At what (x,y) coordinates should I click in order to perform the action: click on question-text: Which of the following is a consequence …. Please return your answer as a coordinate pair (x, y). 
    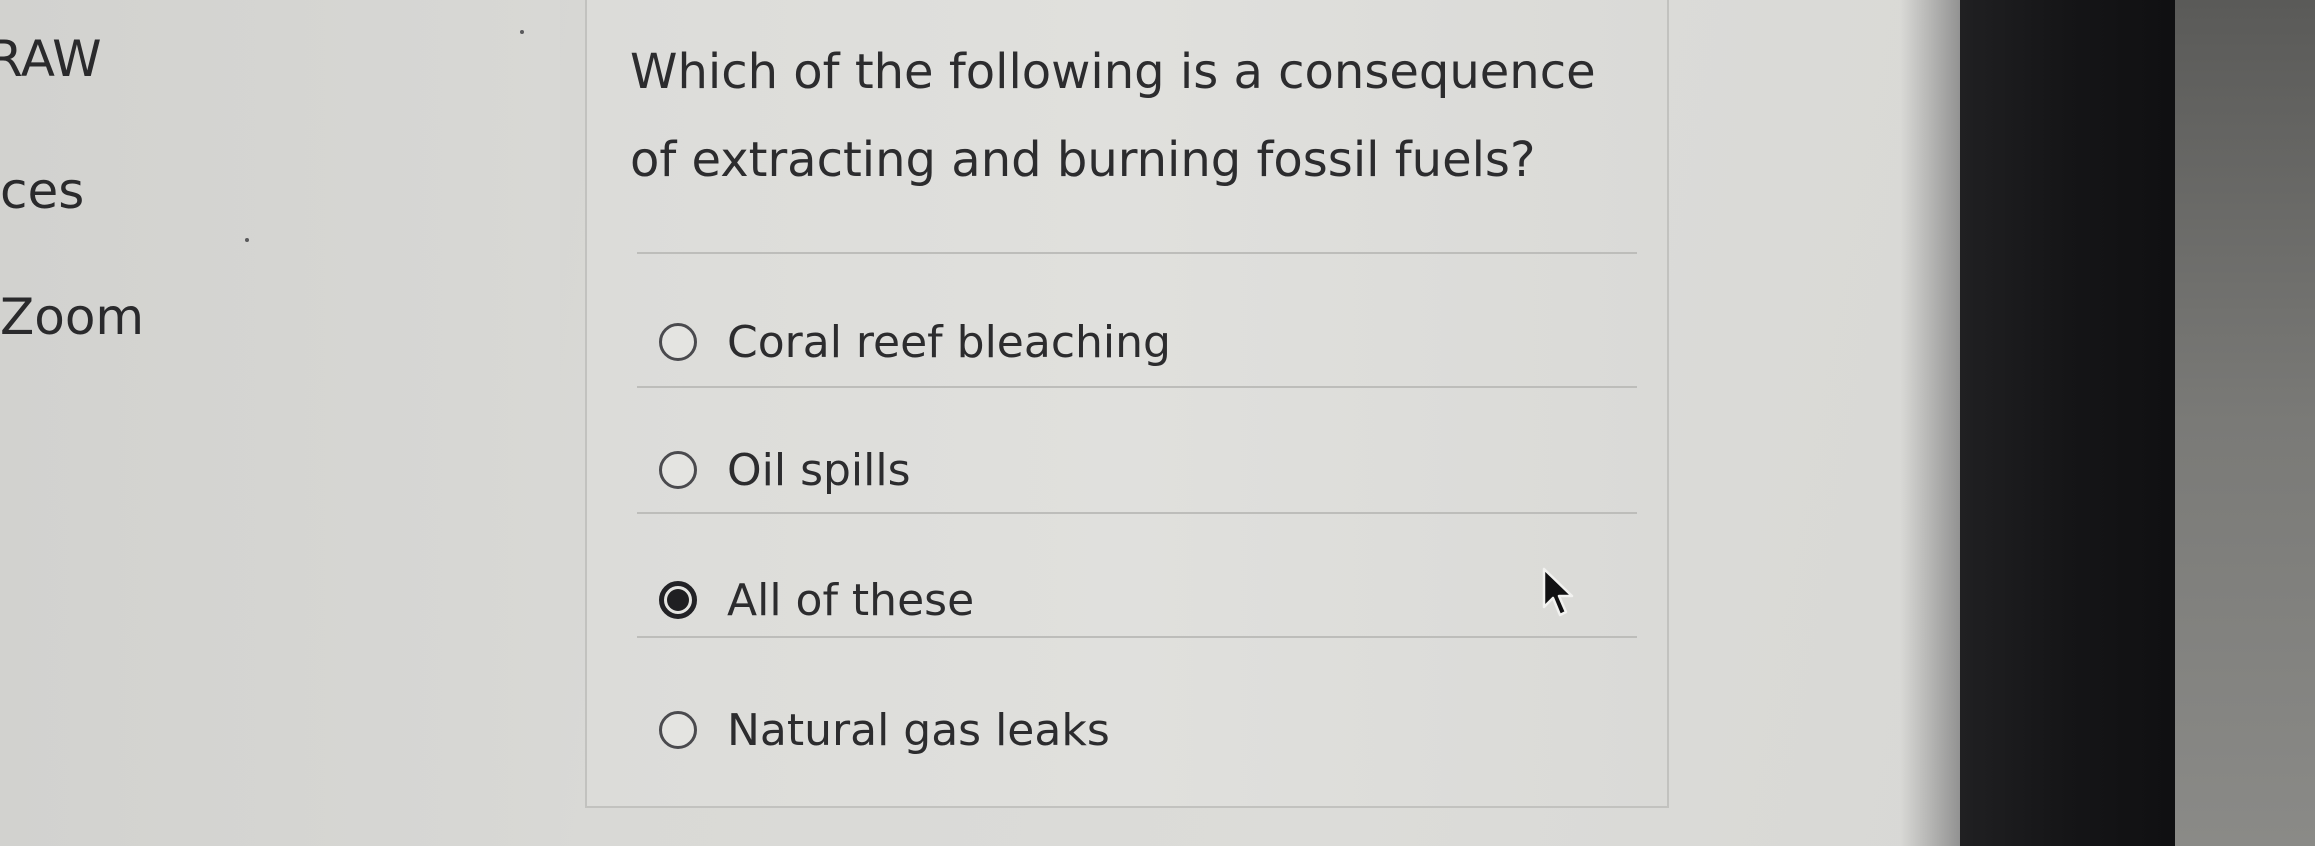
    Looking at the image, I should click on (1113, 116).